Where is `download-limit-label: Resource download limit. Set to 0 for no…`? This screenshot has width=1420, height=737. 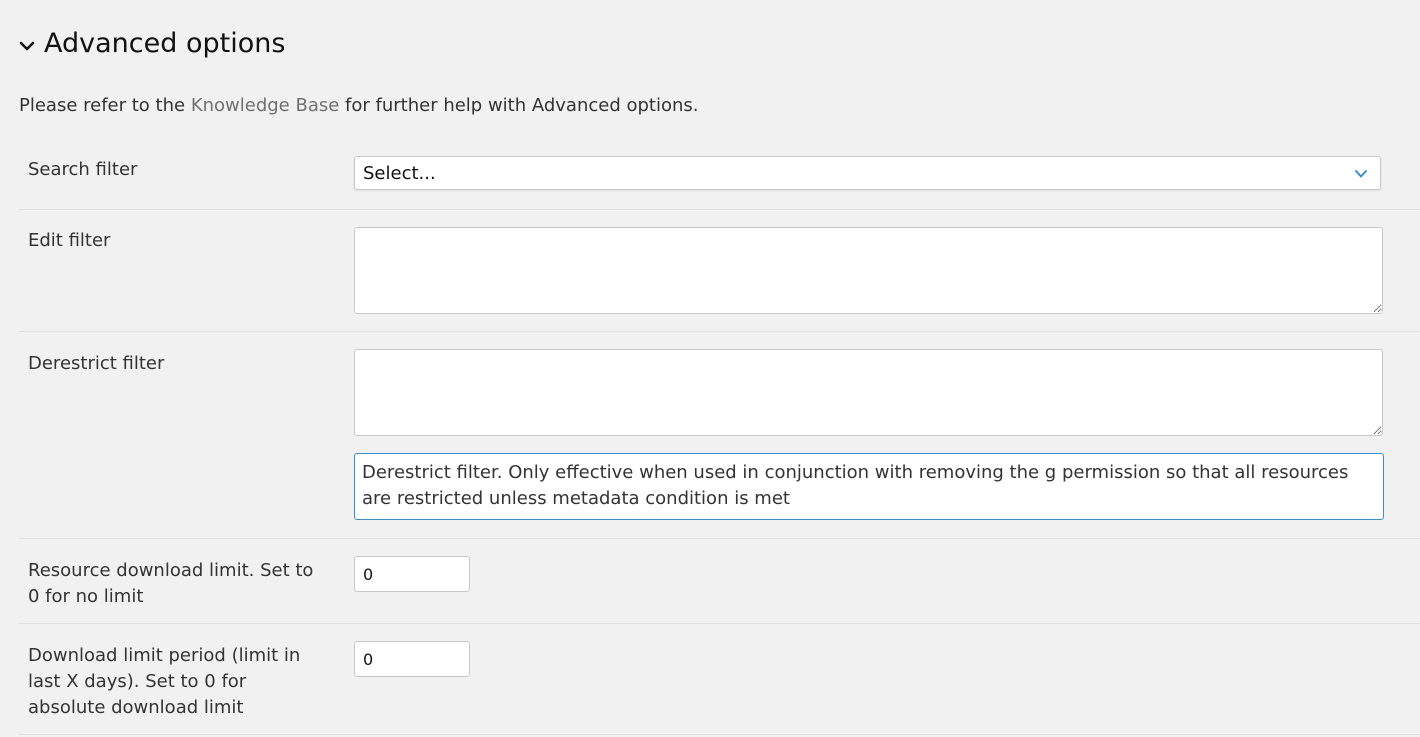
download-limit-label: Resource download limit. Set to 0 for no… is located at coordinates (171, 583).